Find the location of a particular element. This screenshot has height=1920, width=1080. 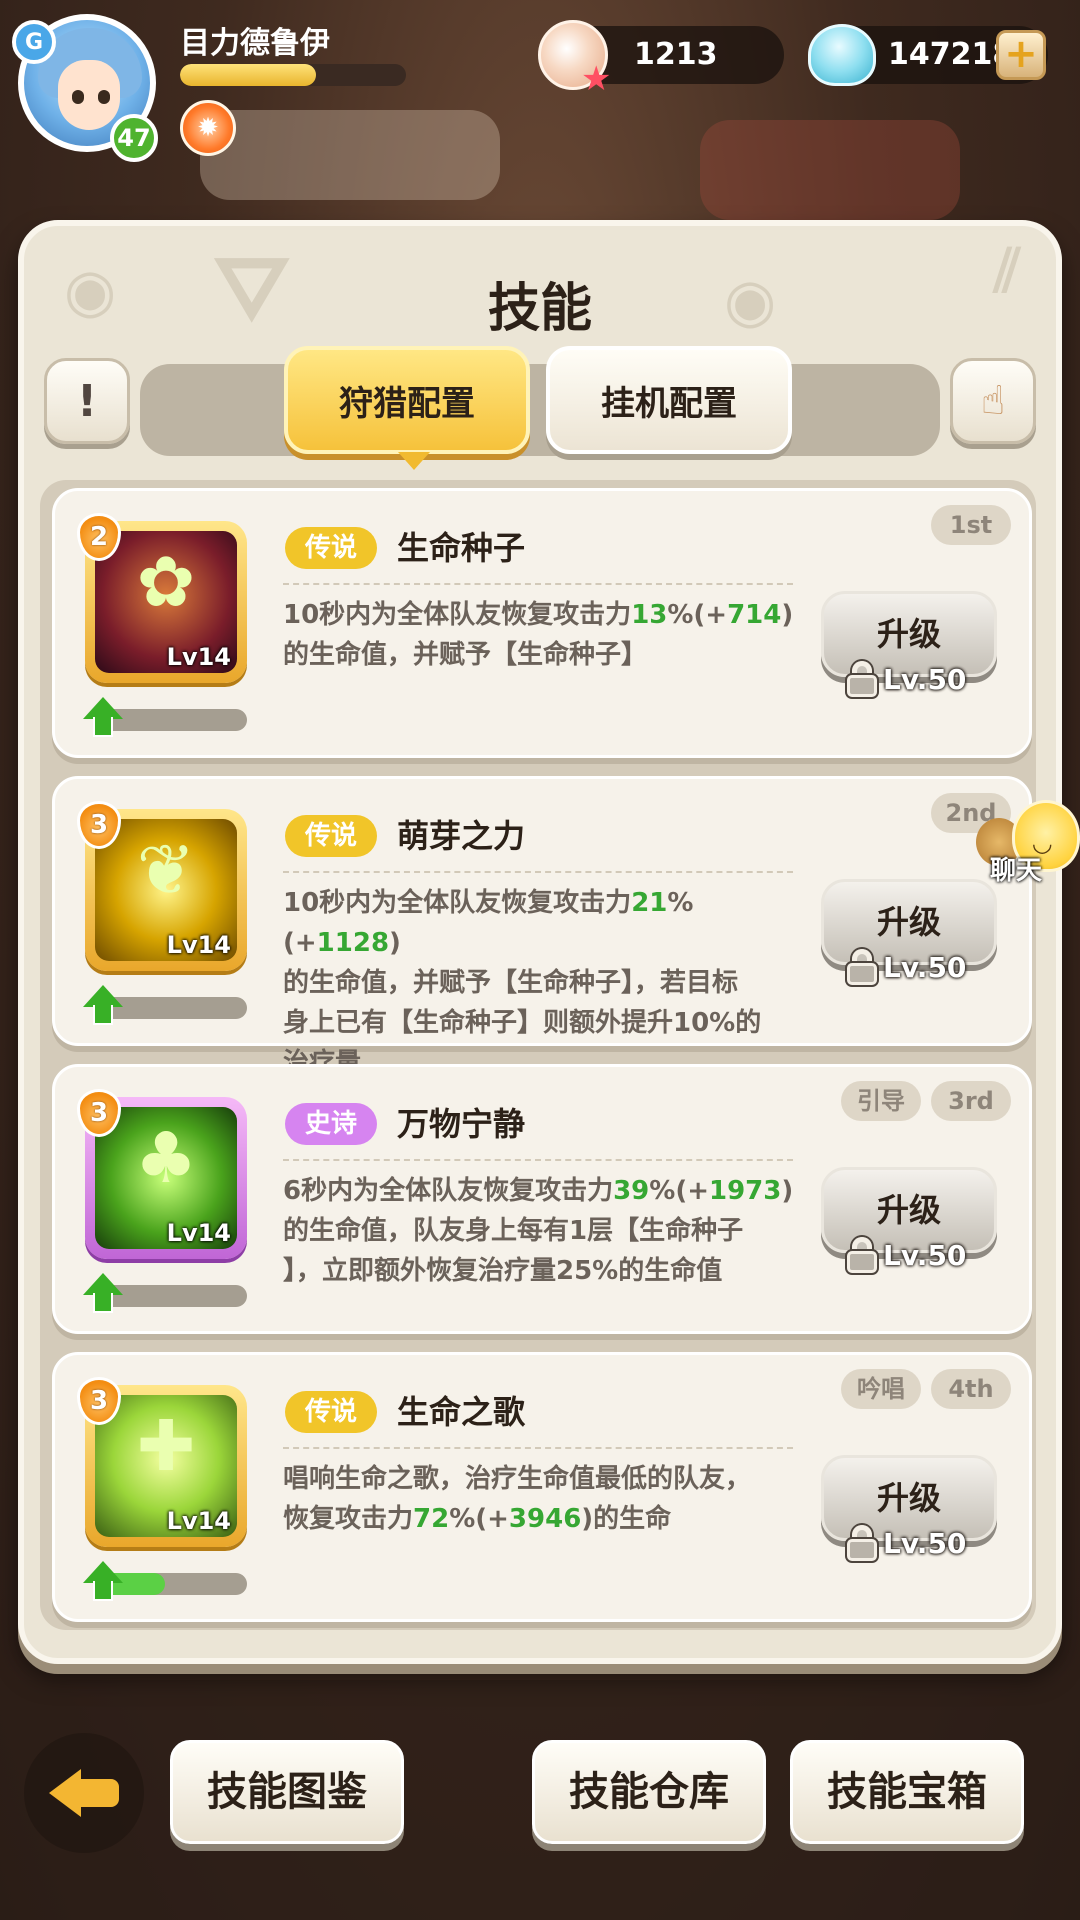

skill-glyph-icon: ✚ is located at coordinates (166, 1446).